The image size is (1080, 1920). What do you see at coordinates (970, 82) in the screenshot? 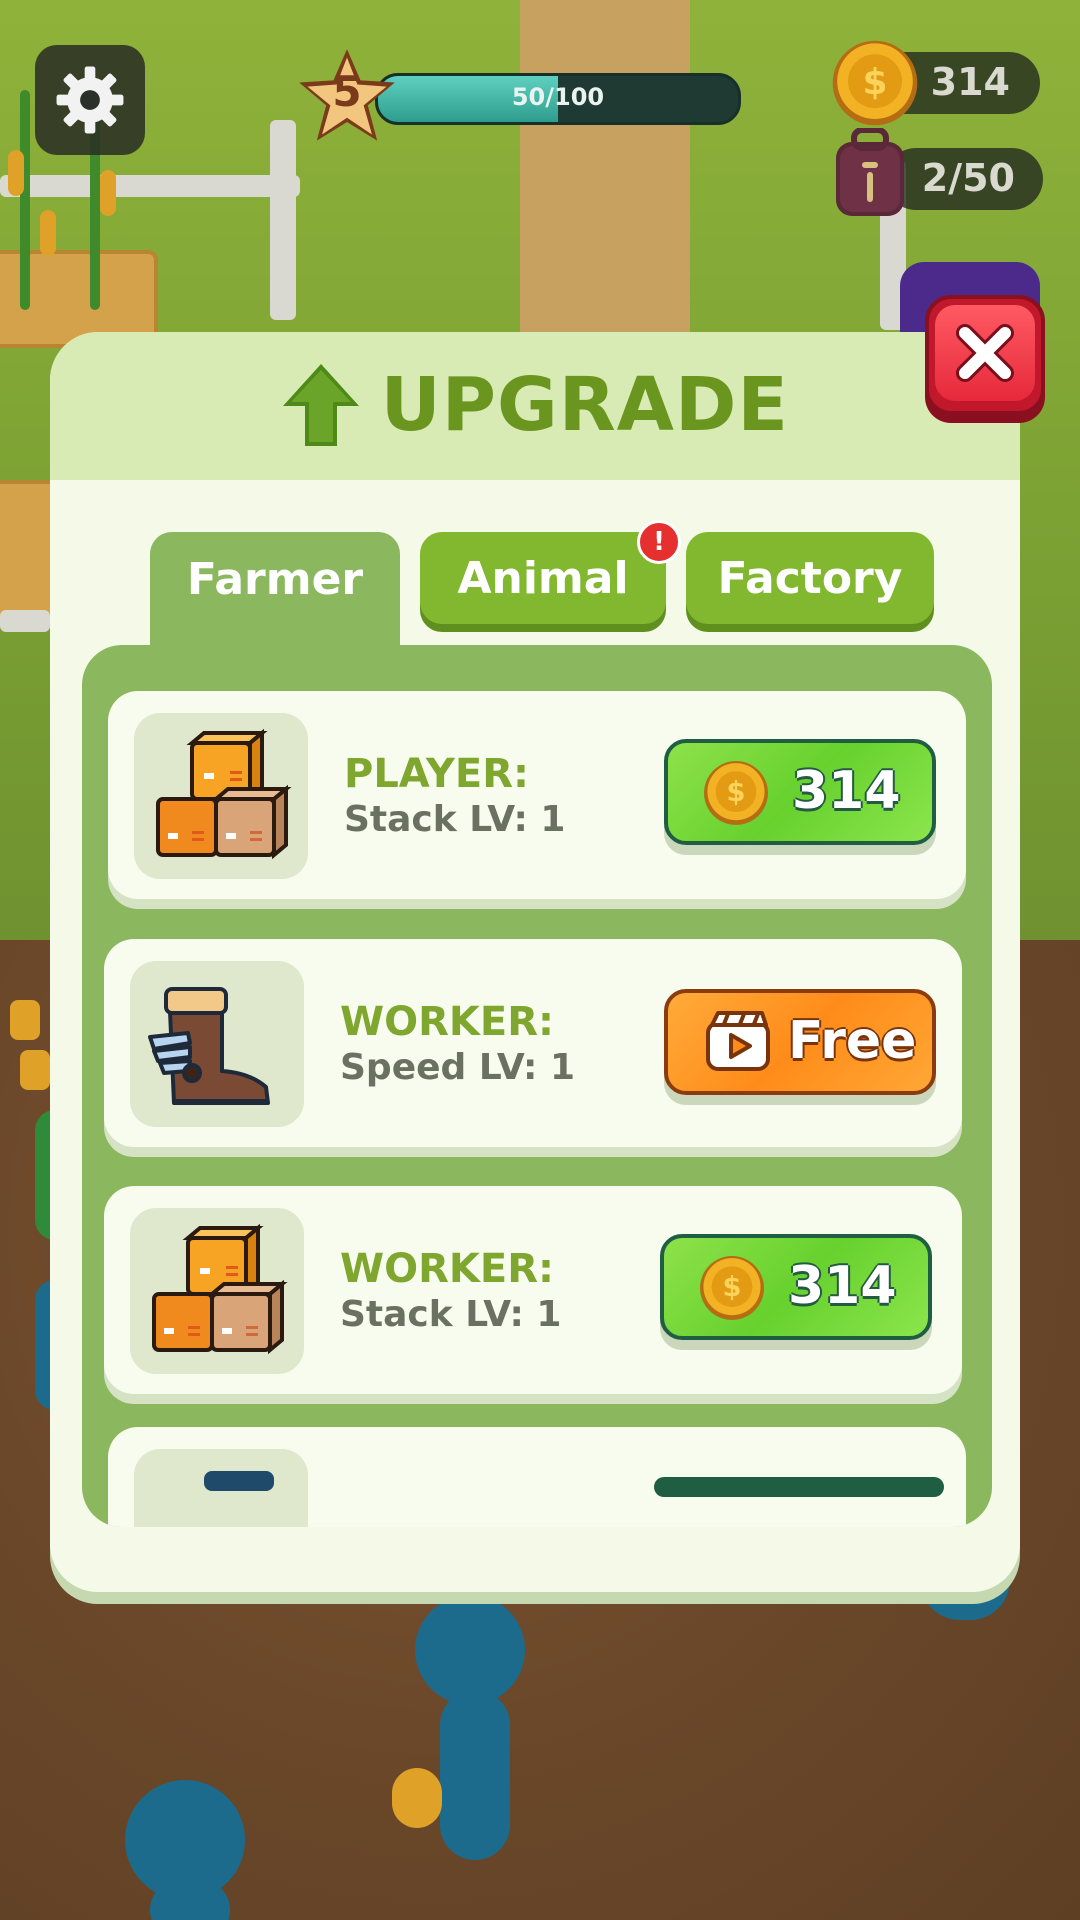
I see `coin-count: 314` at bounding box center [970, 82].